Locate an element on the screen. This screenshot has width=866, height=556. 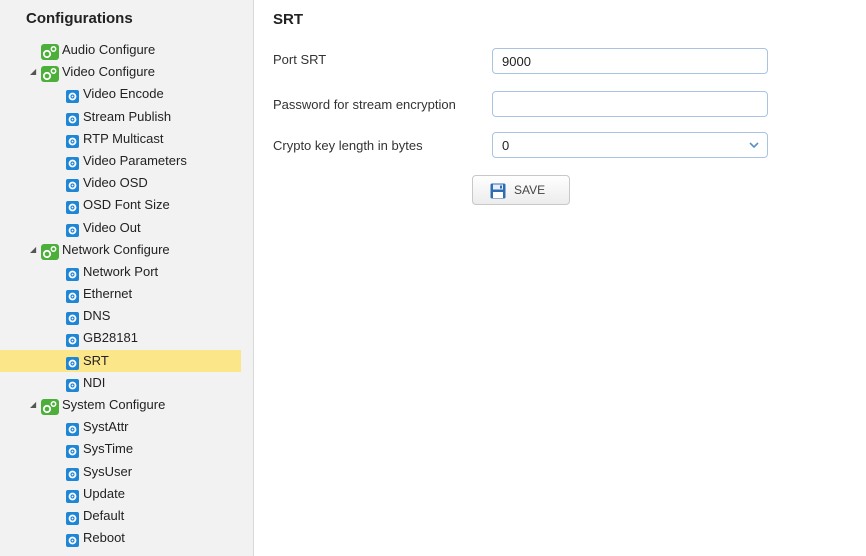
settings-item-icon is located at coordinates (72, 543).